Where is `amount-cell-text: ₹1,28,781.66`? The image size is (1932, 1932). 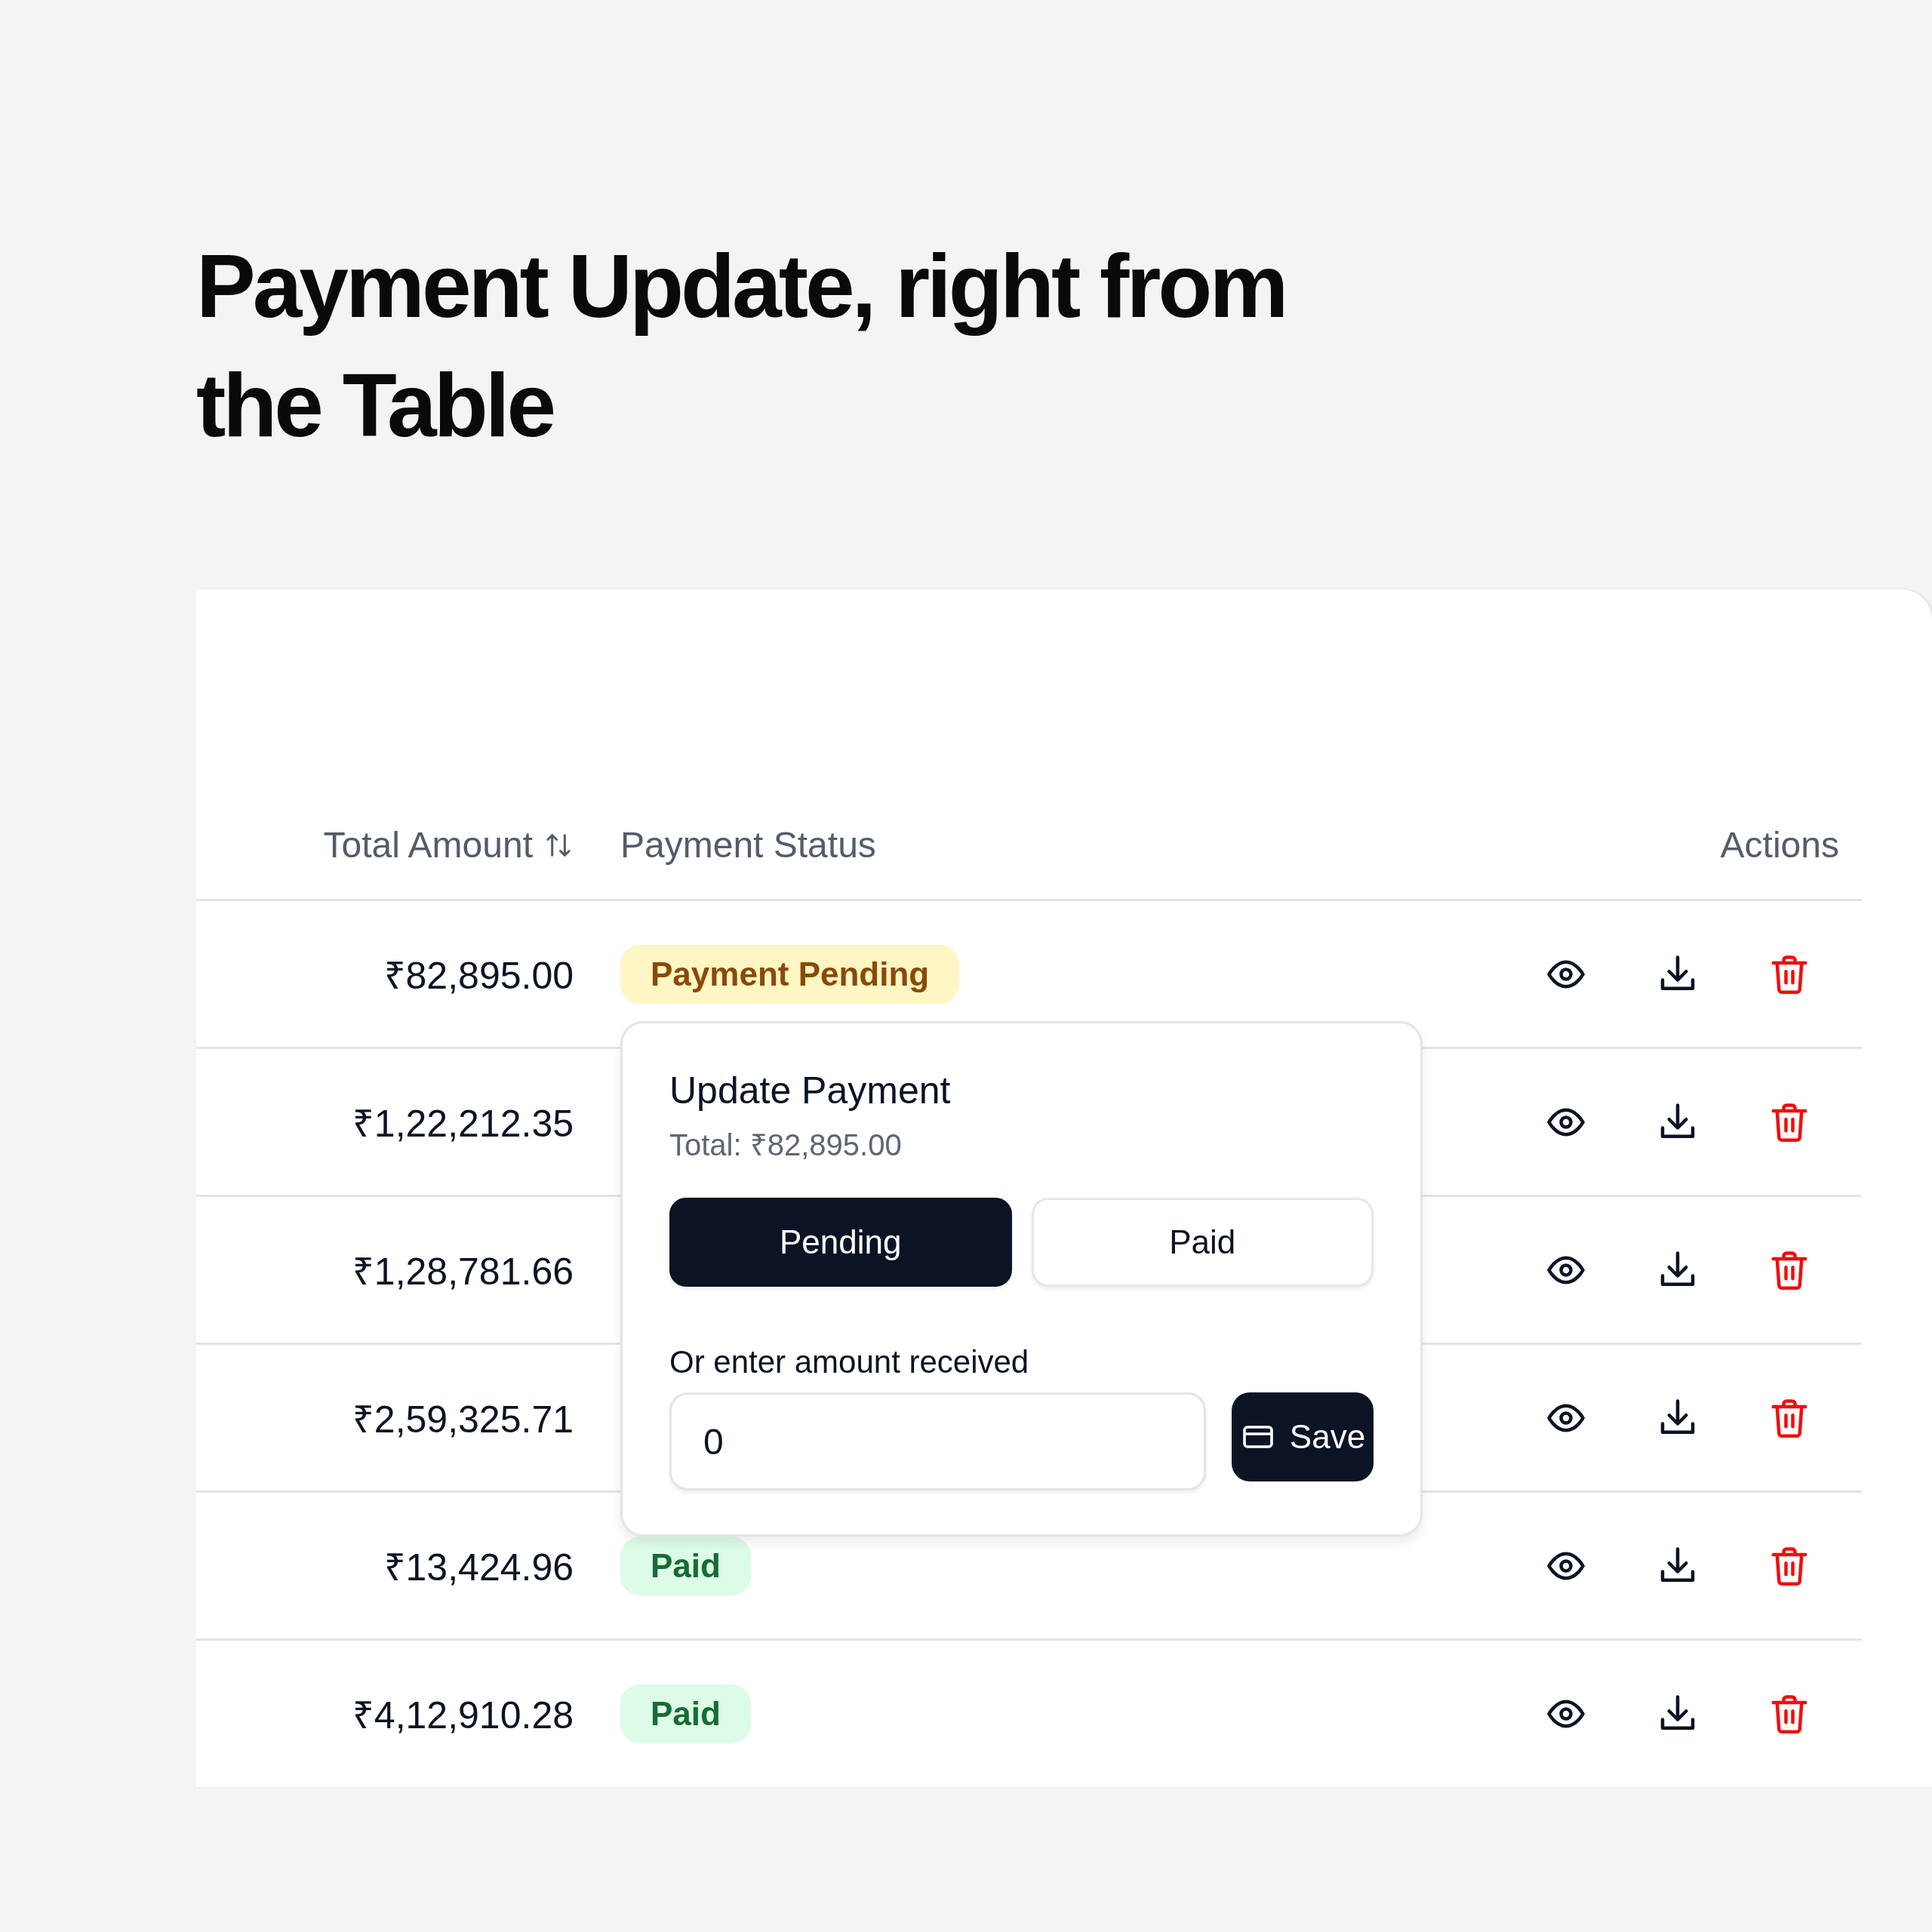 amount-cell-text: ₹1,28,781.66 is located at coordinates (463, 1271).